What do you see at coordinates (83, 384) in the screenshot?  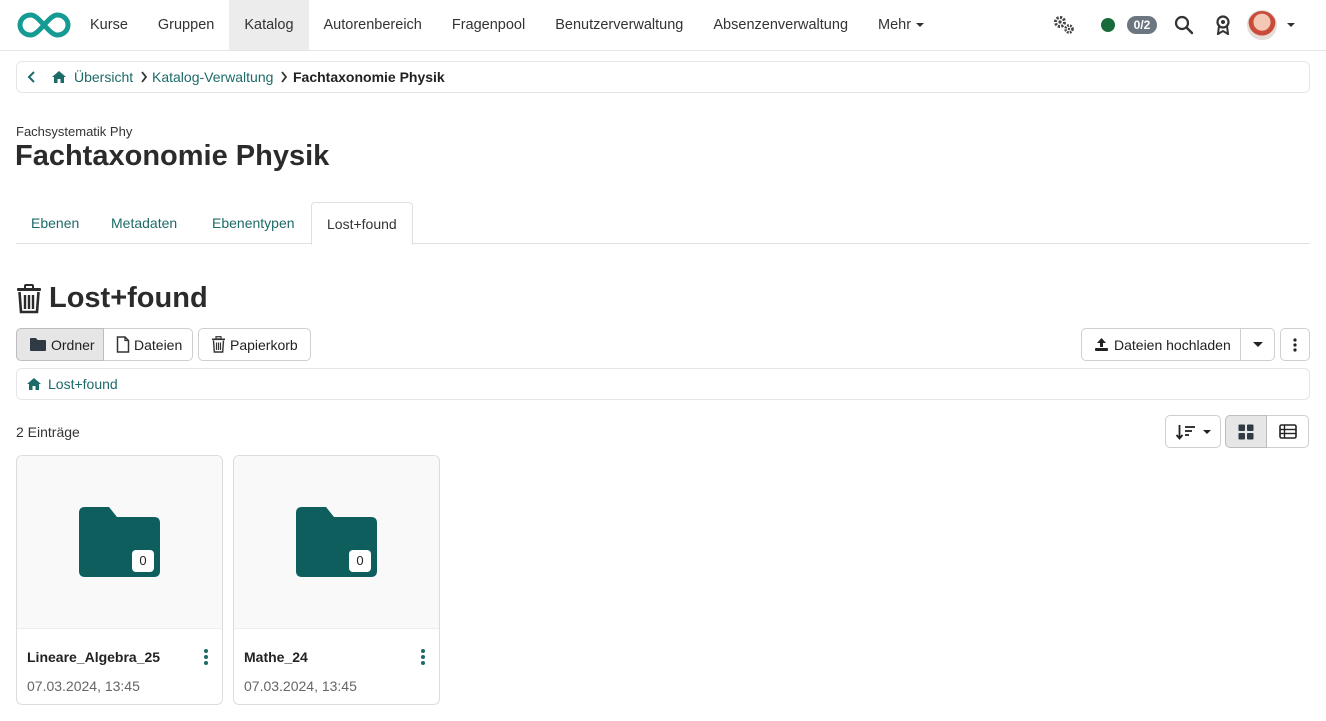 I see `folder-path-root: Lost+found` at bounding box center [83, 384].